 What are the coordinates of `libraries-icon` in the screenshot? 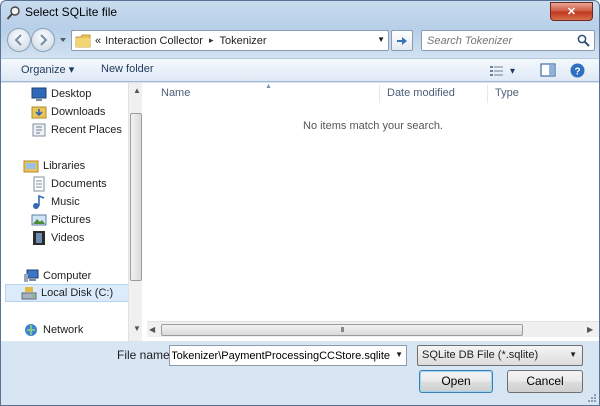 It's located at (31, 166).